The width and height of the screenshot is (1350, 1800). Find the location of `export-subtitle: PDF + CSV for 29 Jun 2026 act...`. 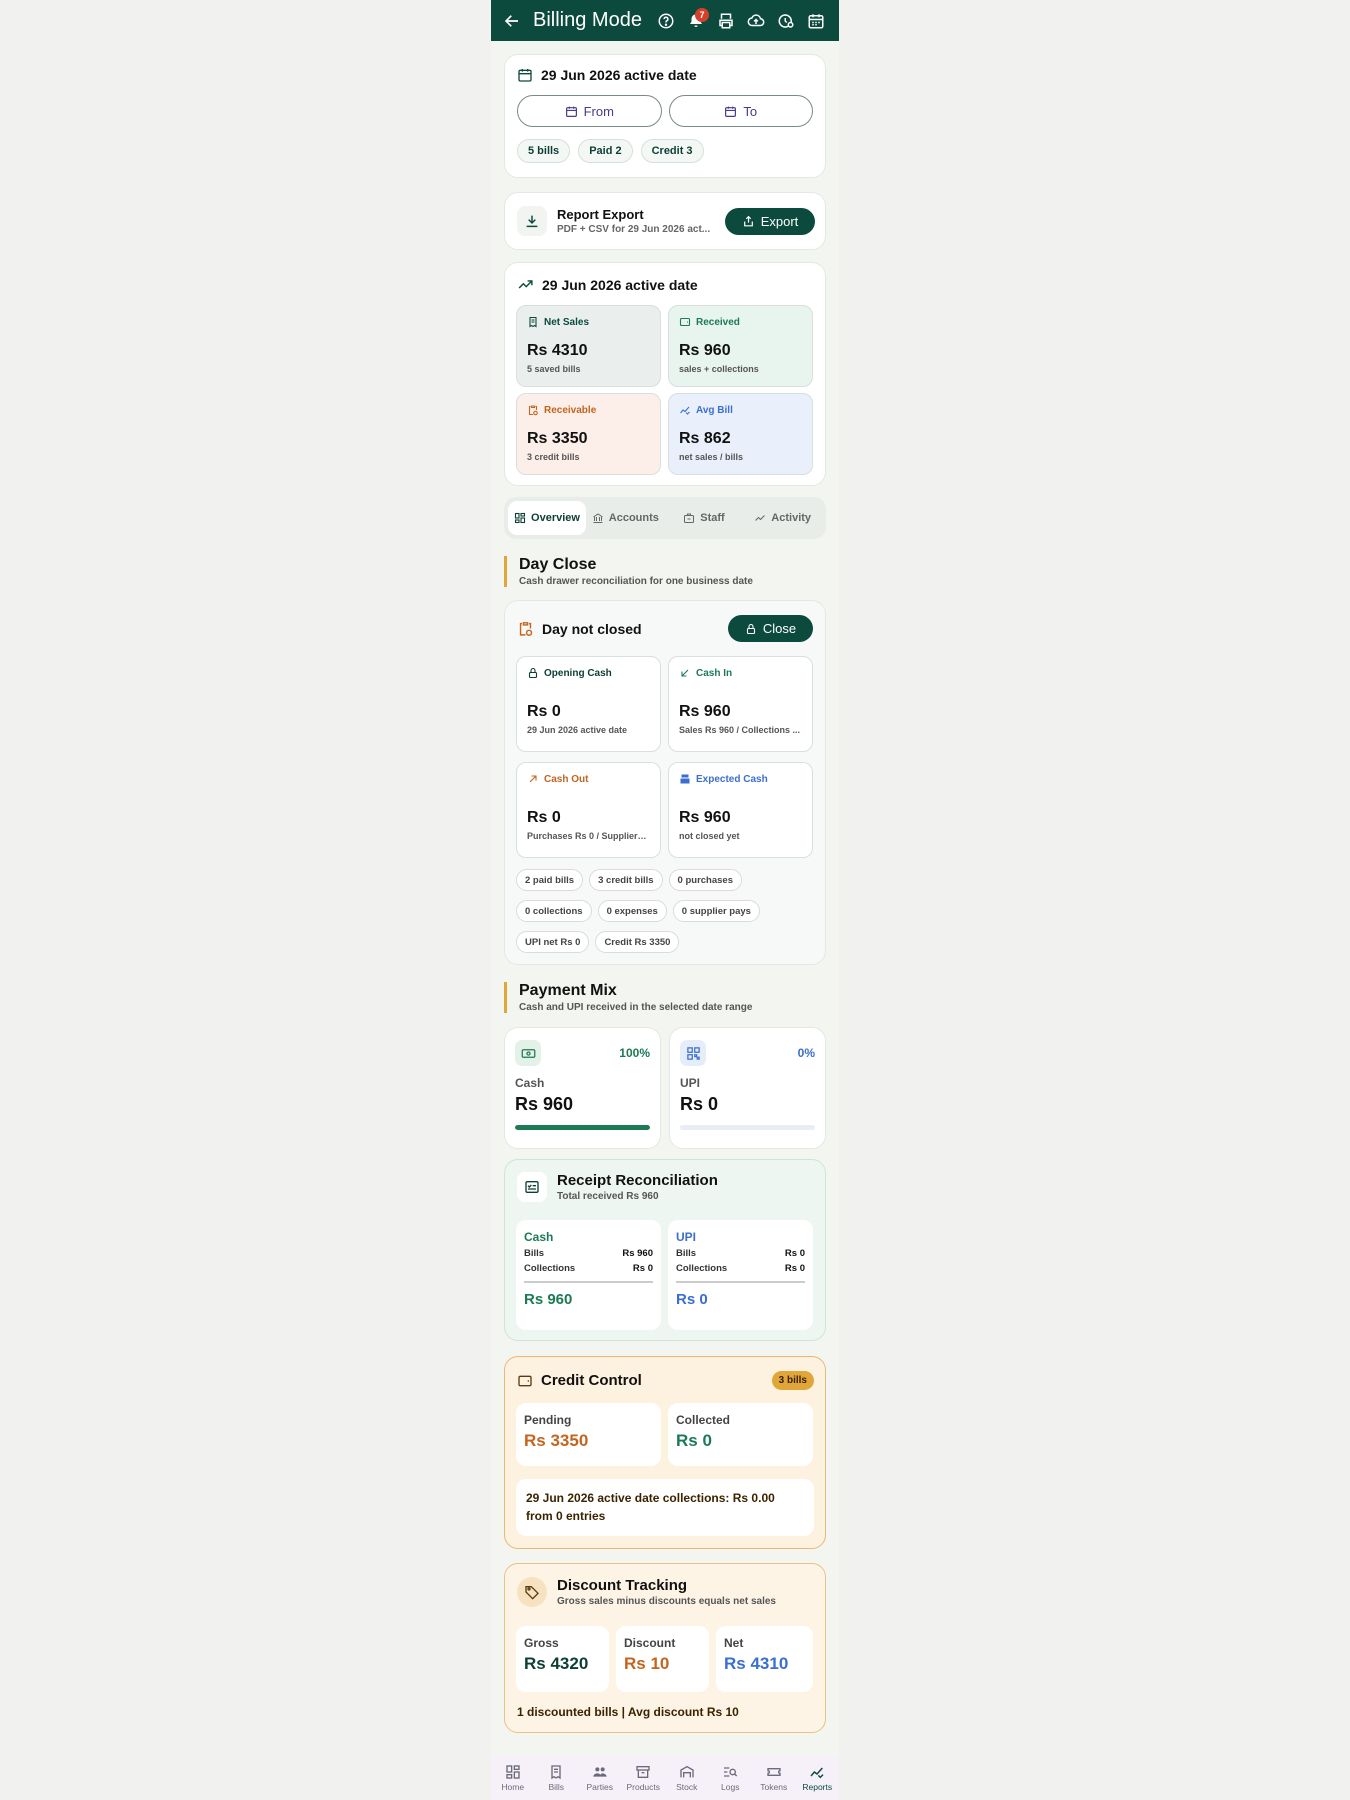

export-subtitle: PDF + CSV for 29 Jun 2026 act... is located at coordinates (634, 229).